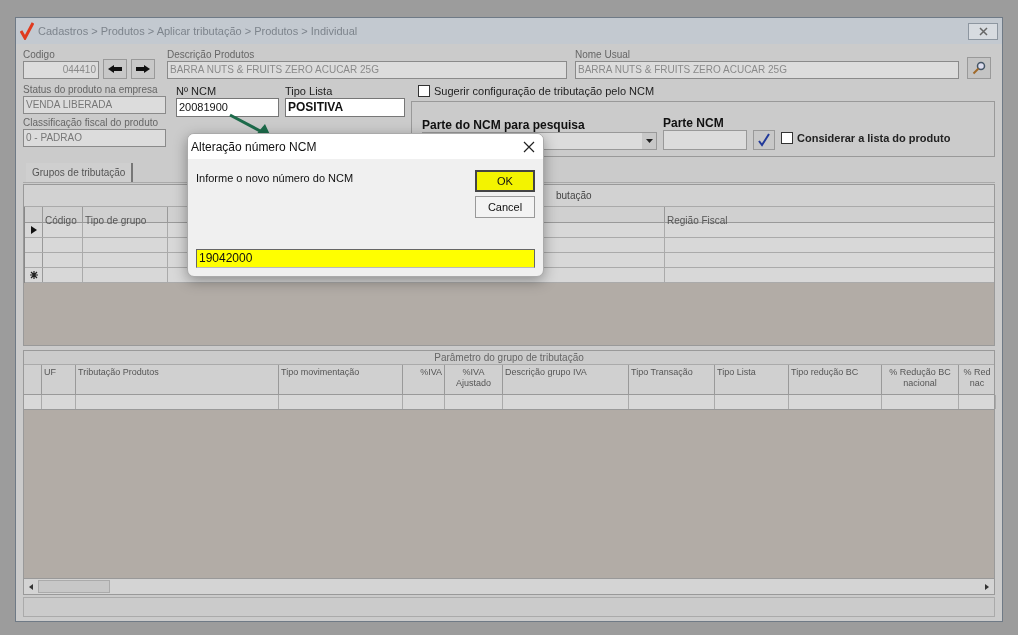  I want to click on ncm-field: 20081900, so click(227, 107).